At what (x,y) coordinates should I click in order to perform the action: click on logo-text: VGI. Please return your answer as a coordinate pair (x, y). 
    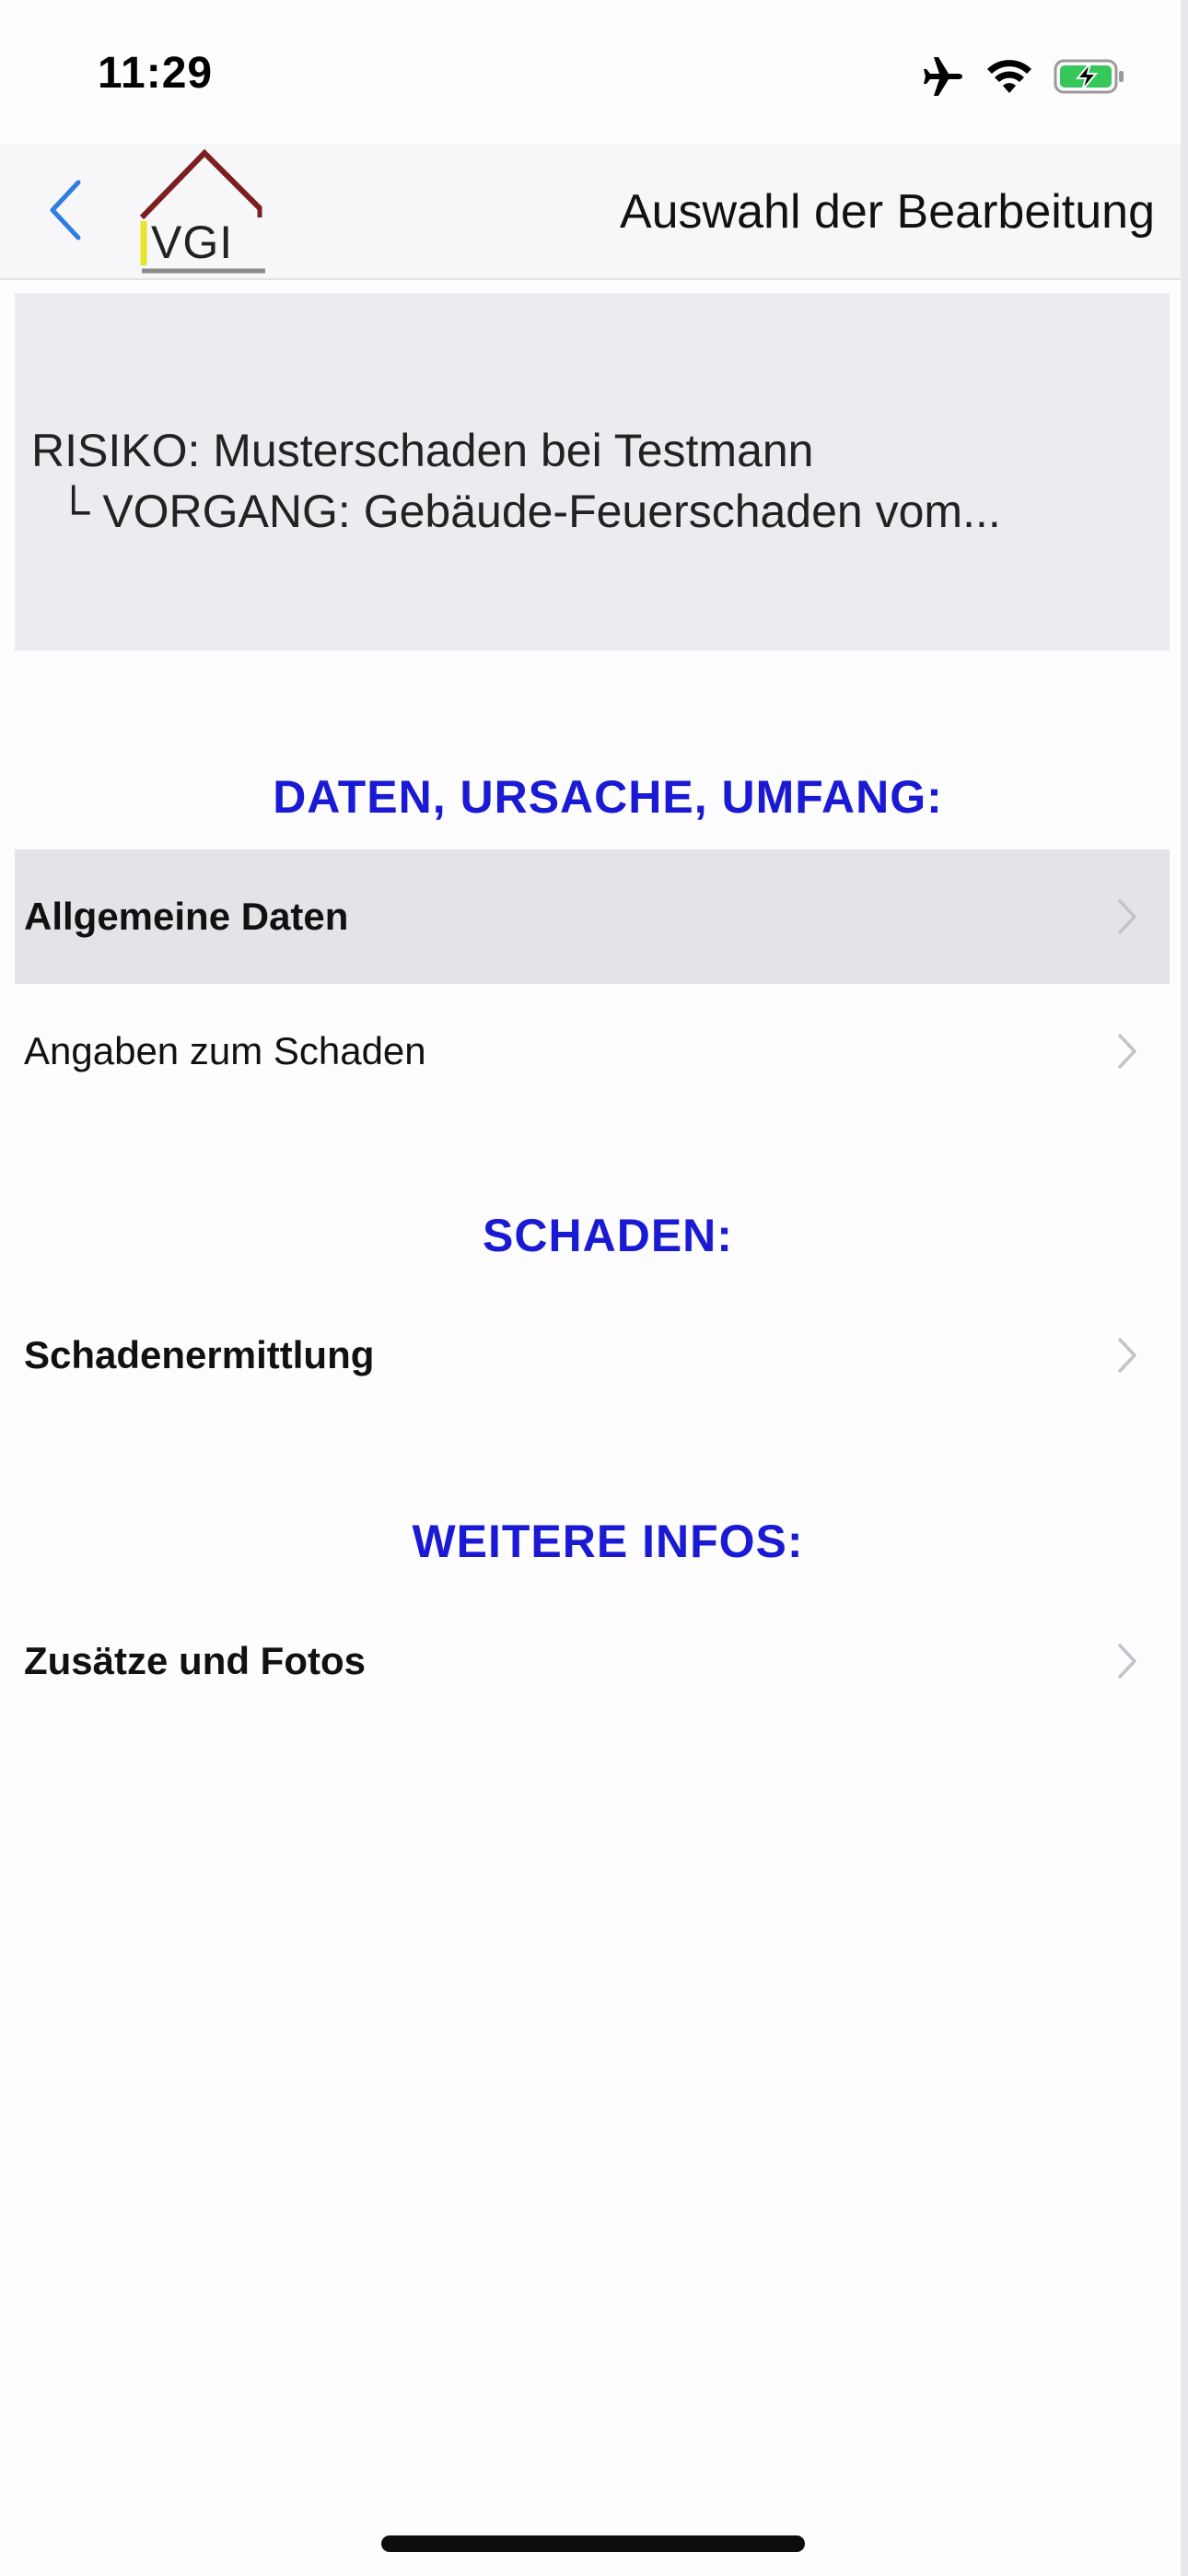
    Looking at the image, I should click on (192, 243).